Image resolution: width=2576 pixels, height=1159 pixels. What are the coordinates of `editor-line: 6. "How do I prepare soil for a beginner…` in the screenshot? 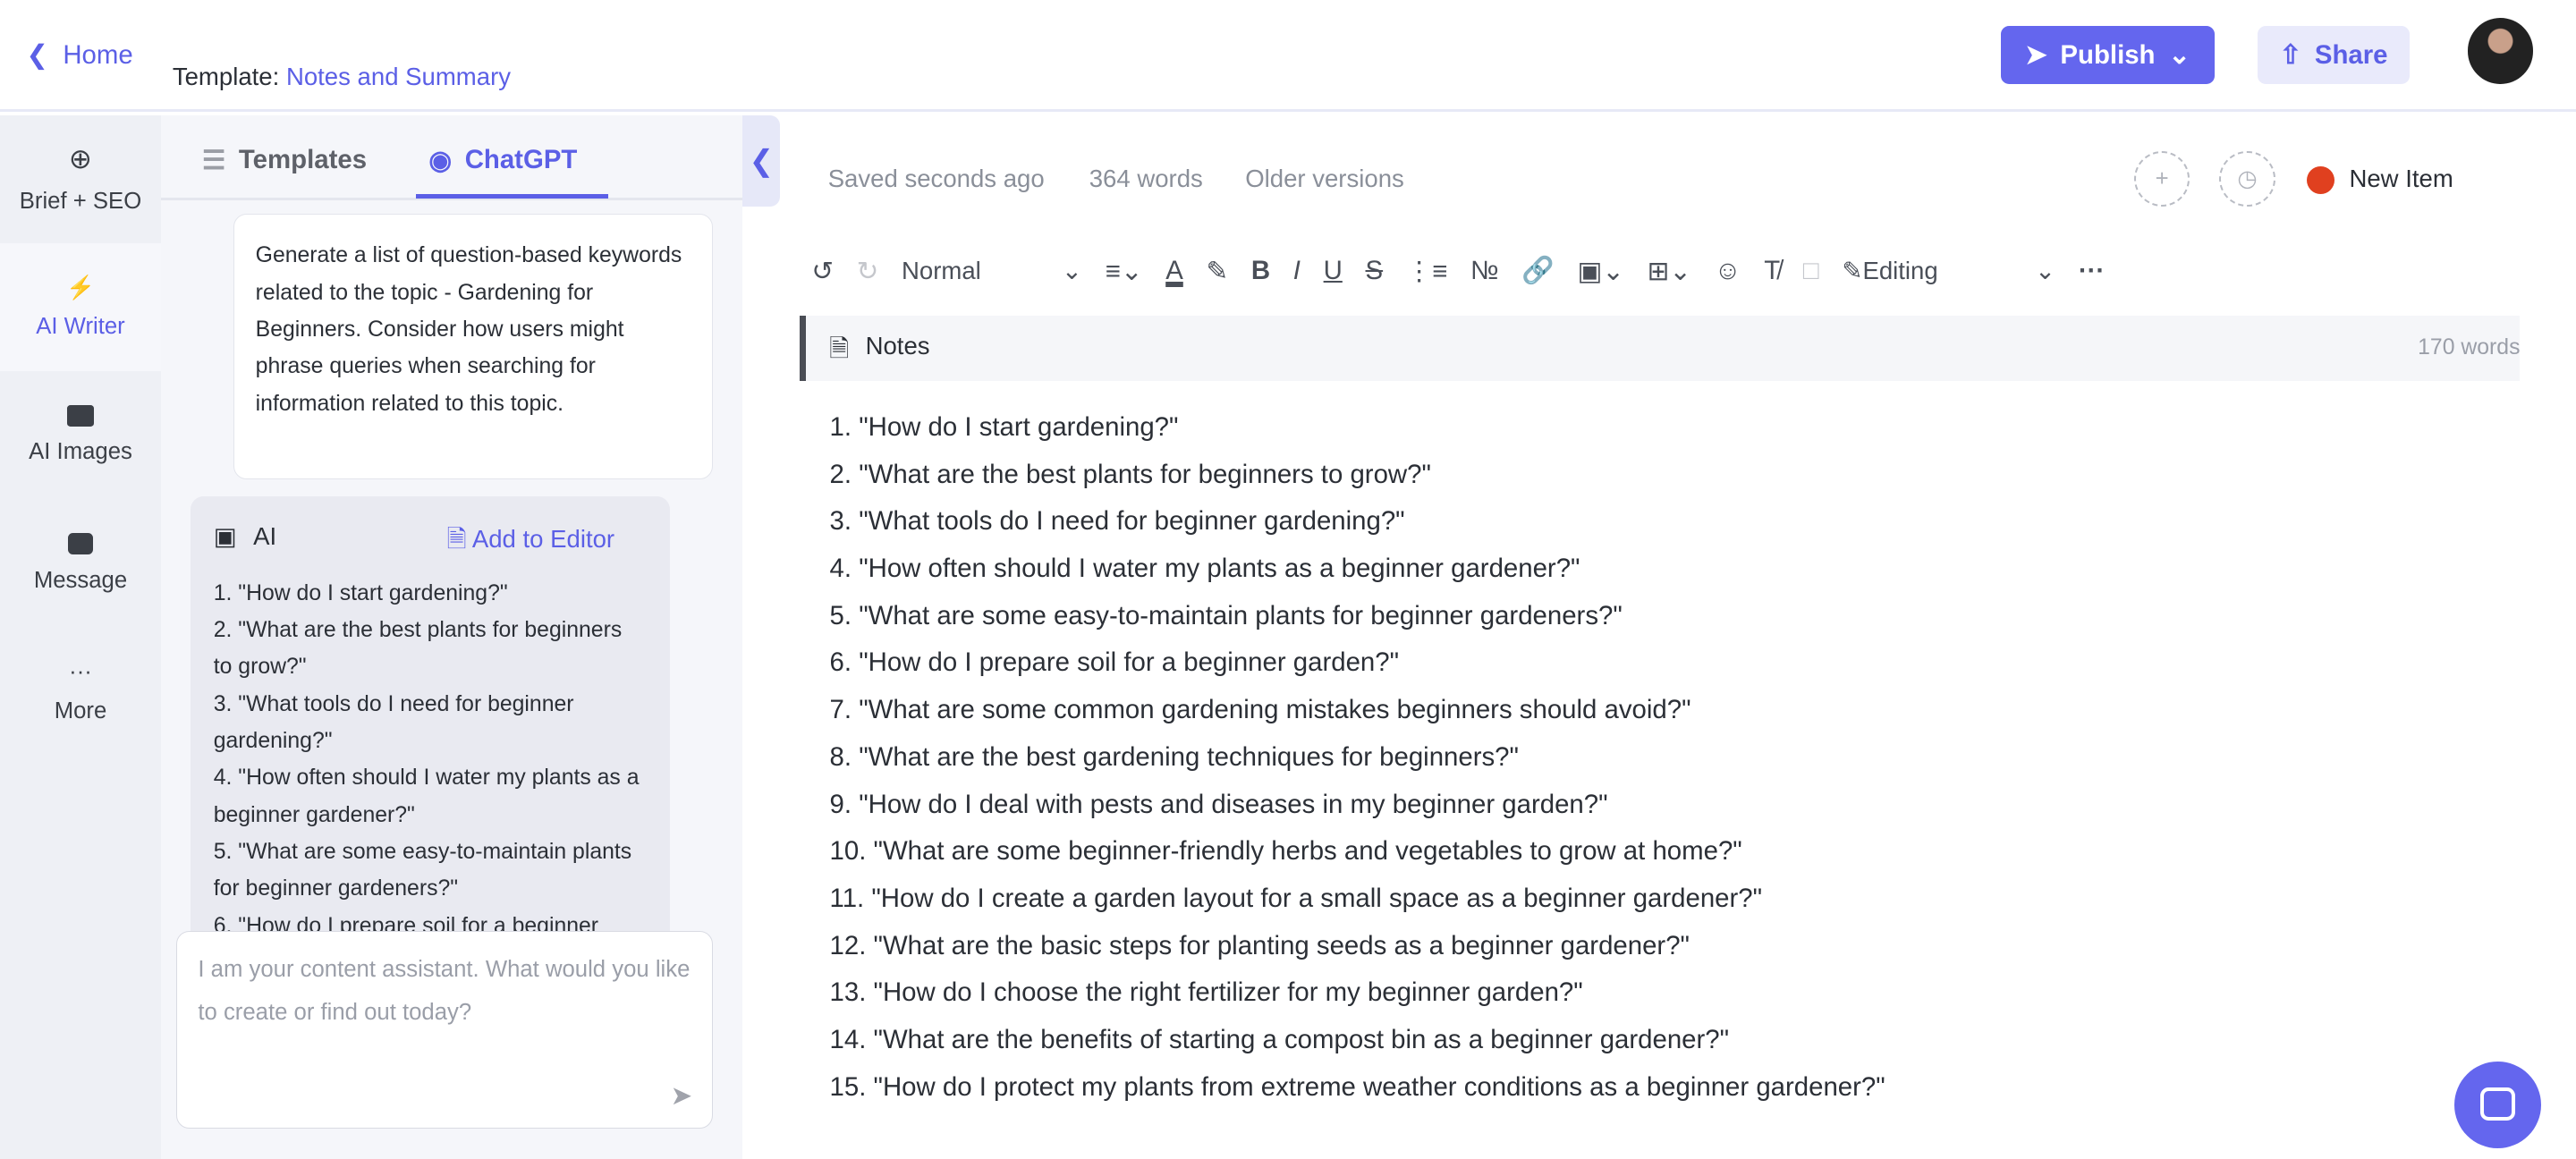 It's located at (1114, 662).